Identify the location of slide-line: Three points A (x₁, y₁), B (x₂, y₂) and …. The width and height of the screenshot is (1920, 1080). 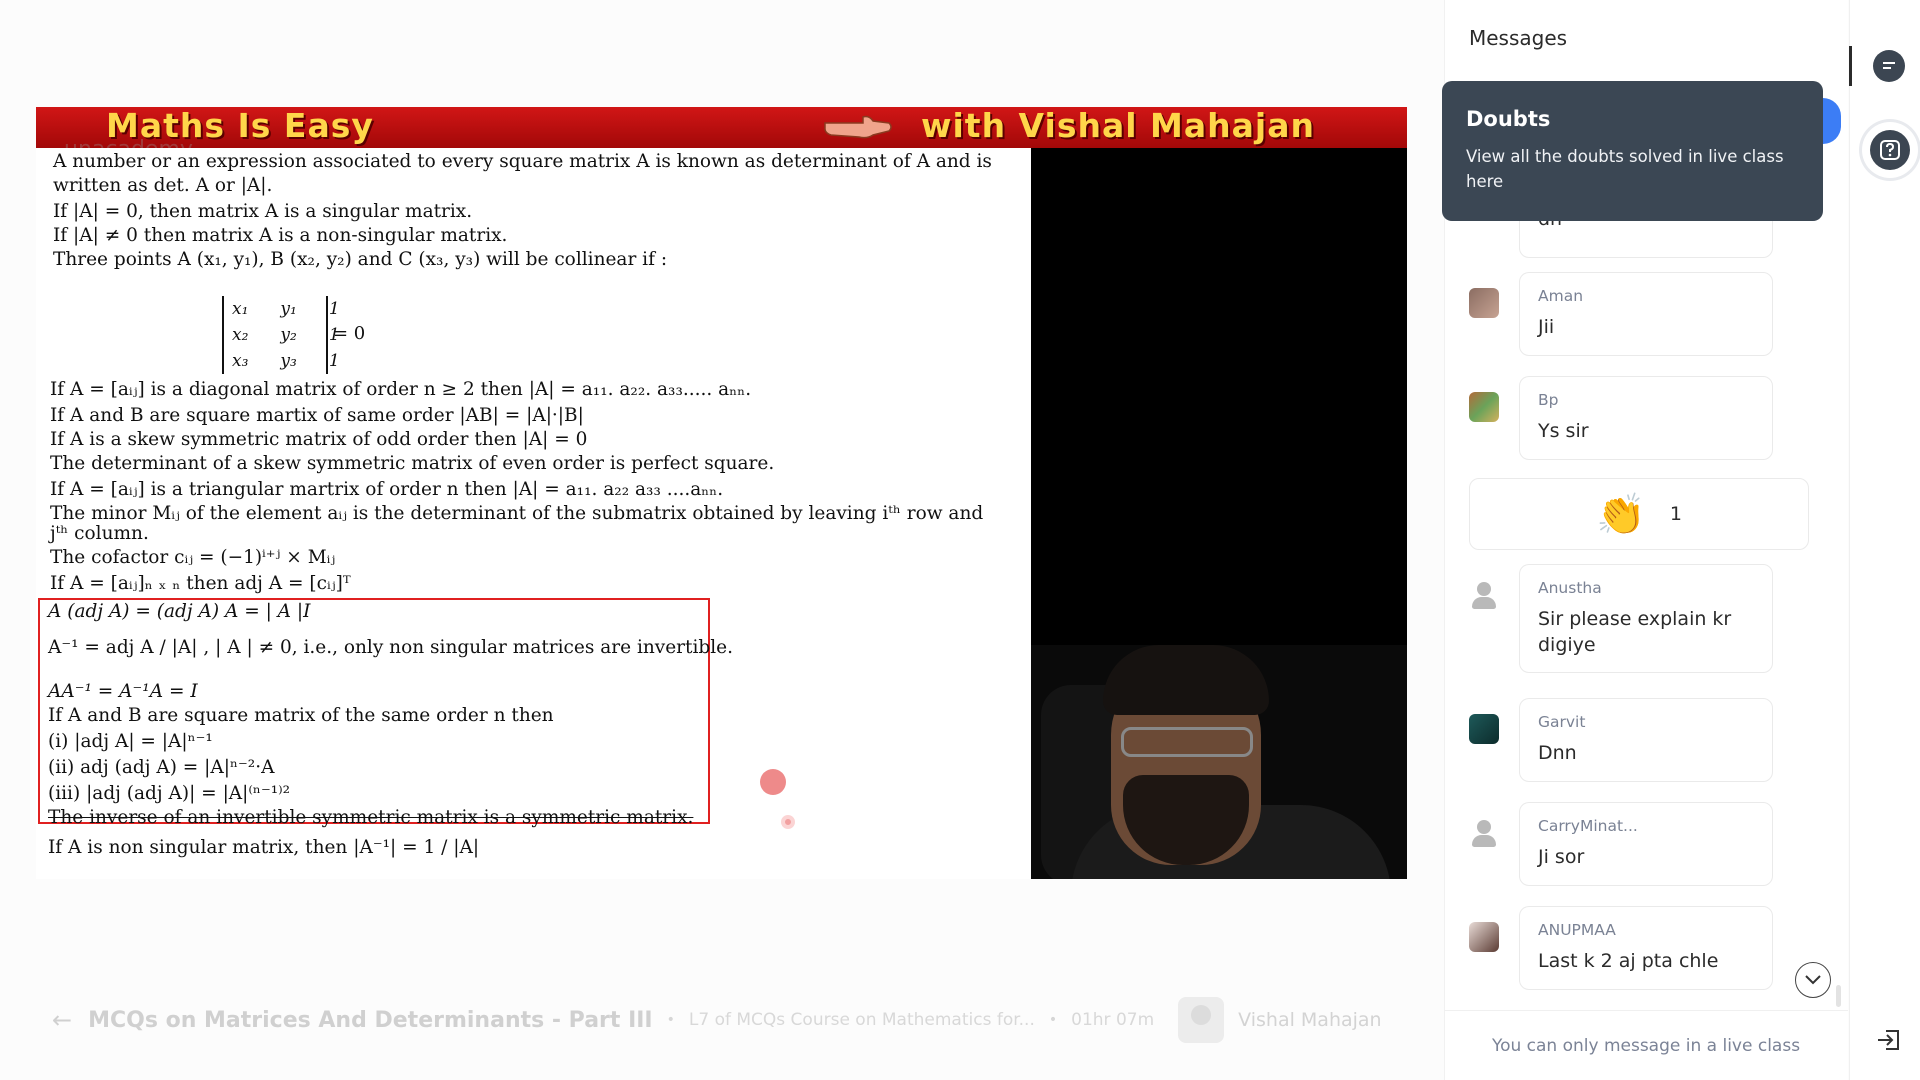
(360, 259).